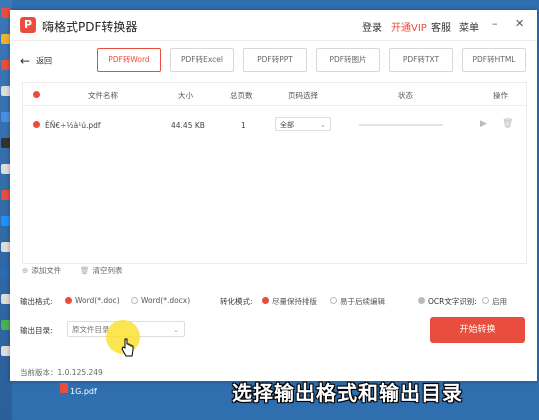  Describe the element at coordinates (477, 330) in the screenshot. I see `start-convert-button: 开始转换` at that location.